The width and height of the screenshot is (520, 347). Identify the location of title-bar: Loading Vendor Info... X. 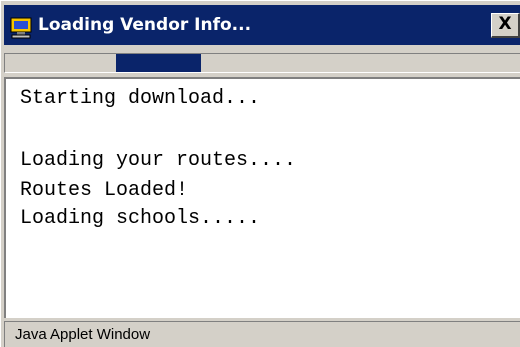
(262, 25).